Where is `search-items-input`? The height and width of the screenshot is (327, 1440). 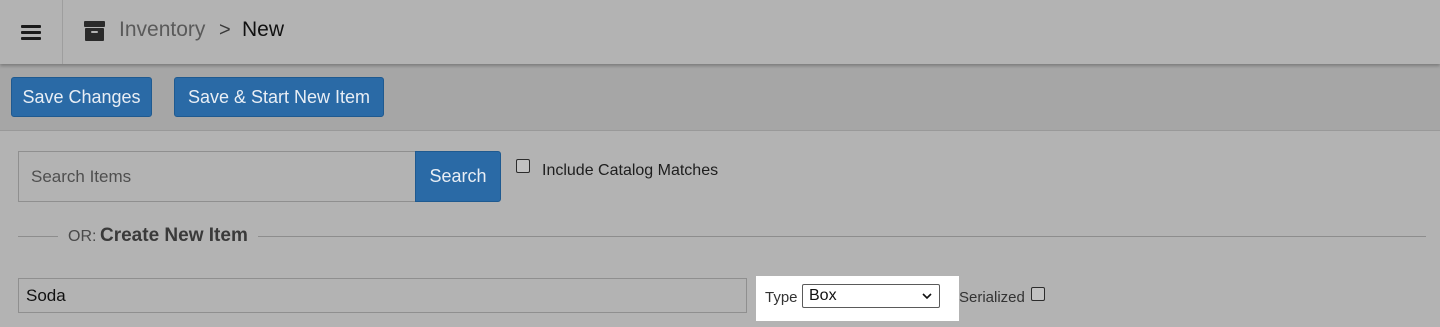
search-items-input is located at coordinates (217, 176).